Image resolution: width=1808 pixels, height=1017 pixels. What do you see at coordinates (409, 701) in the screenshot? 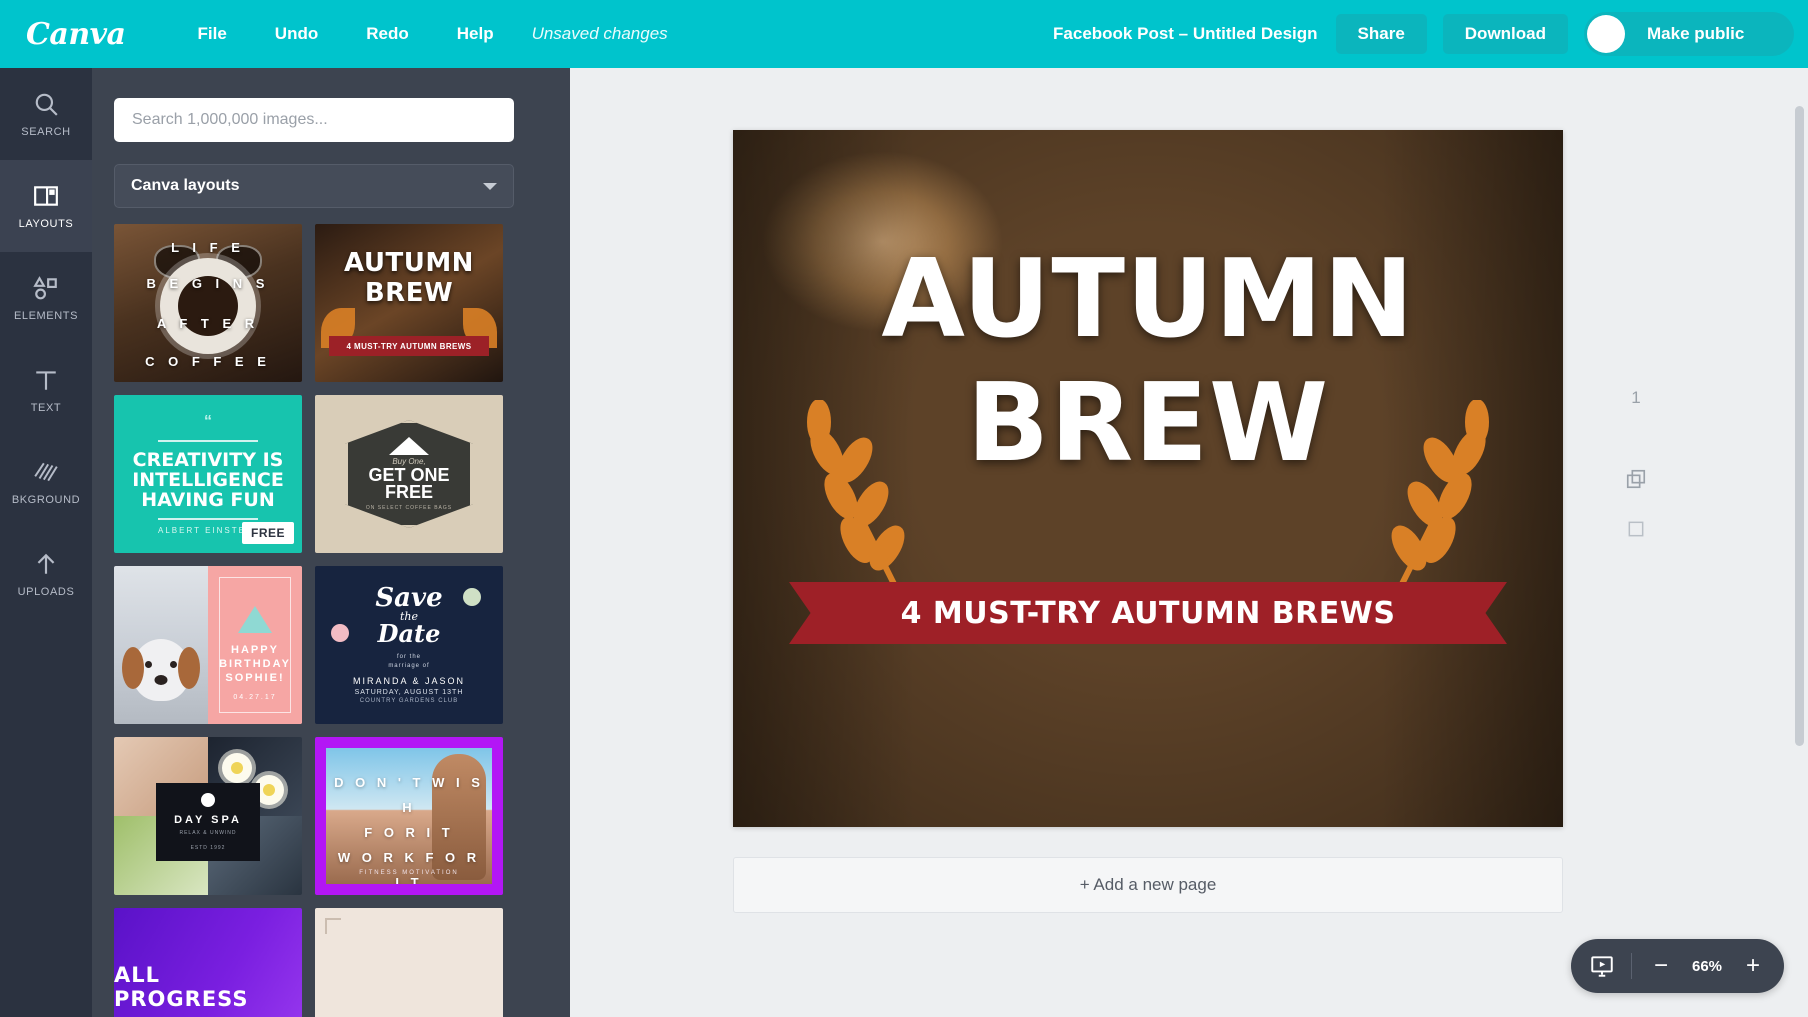
I see `template-where: COUNTRY GARDENS CLUB` at bounding box center [409, 701].